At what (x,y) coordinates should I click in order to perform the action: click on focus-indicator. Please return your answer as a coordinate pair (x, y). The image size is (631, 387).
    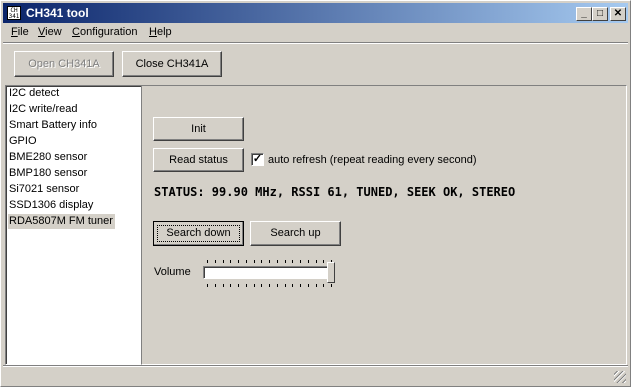
    Looking at the image, I should click on (198, 233).